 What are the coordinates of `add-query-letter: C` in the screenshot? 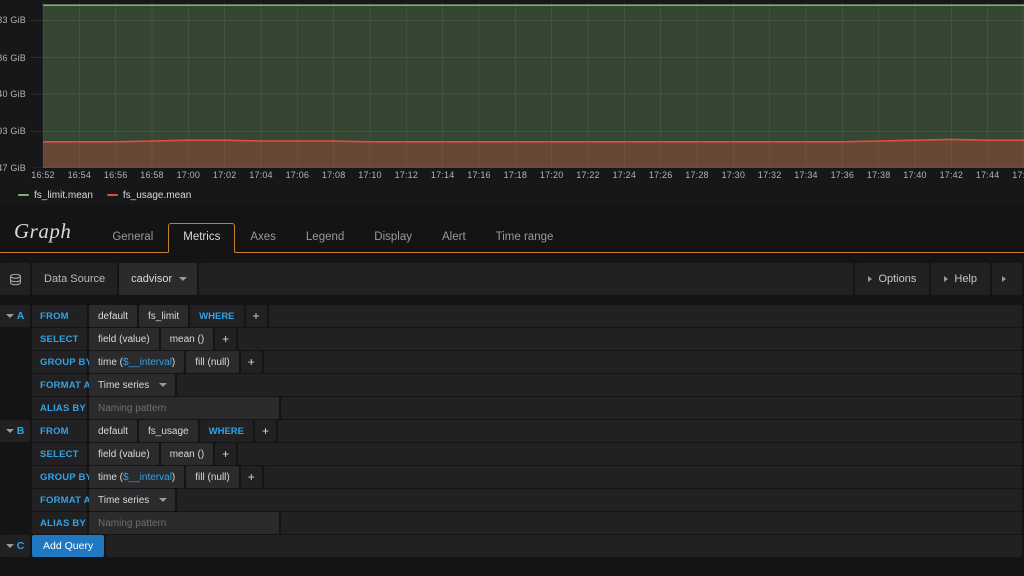 It's located at (20, 546).